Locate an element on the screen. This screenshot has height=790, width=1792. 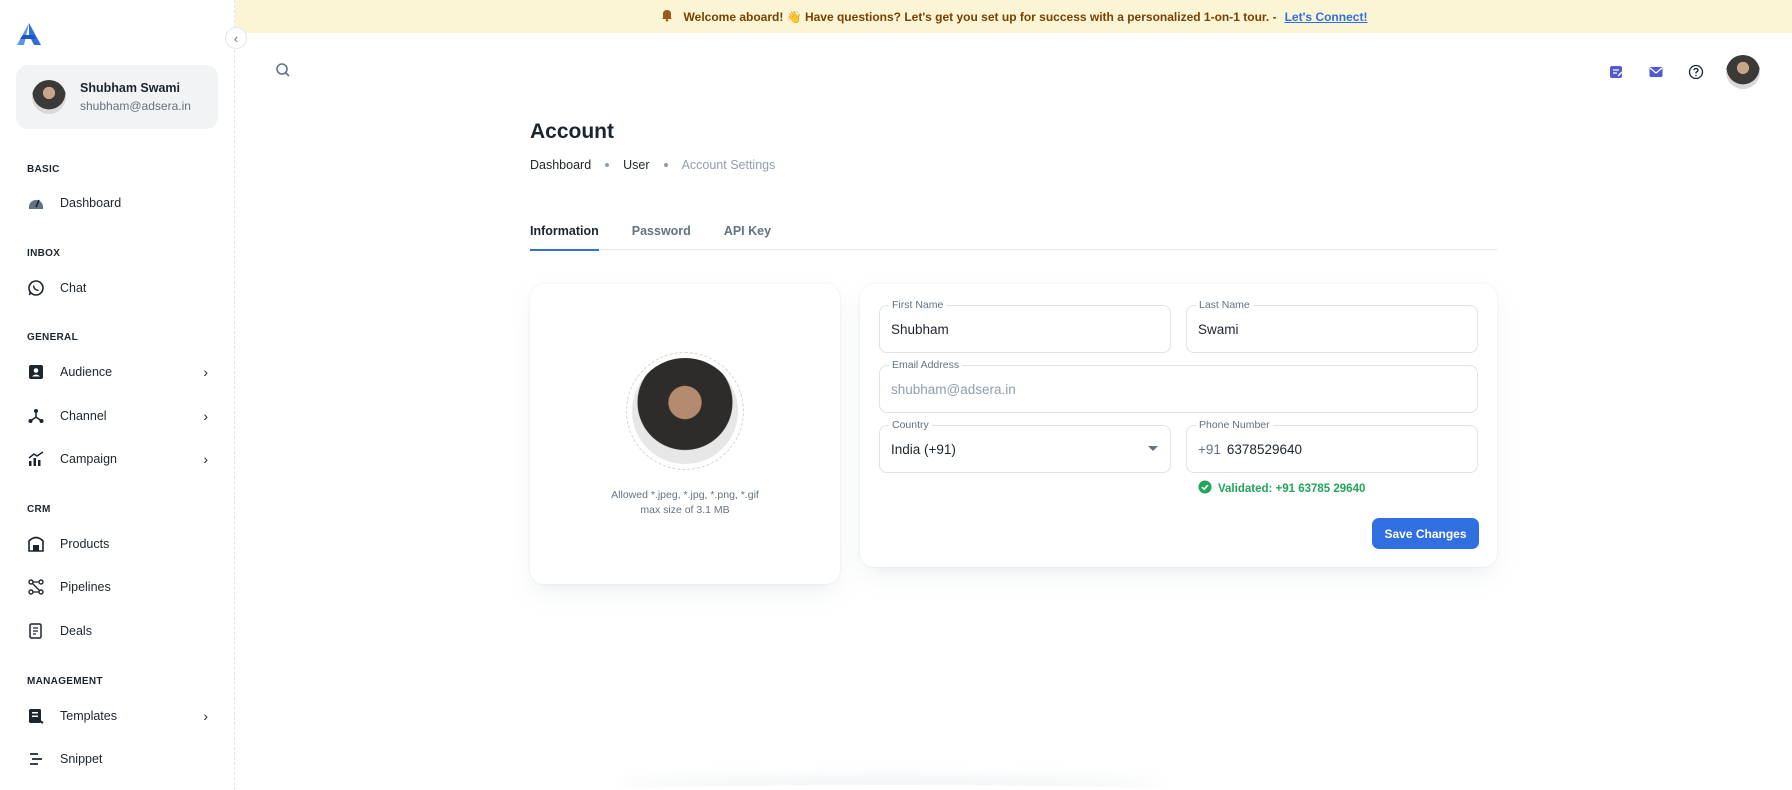
sidebar-item-products: Products is located at coordinates (119, 544).